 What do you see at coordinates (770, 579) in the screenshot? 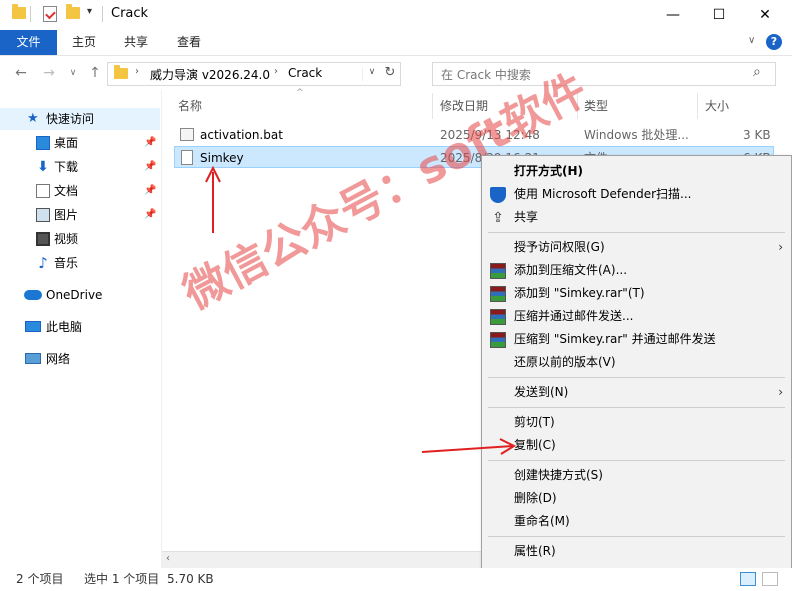
I see `large-icons-view-icon` at bounding box center [770, 579].